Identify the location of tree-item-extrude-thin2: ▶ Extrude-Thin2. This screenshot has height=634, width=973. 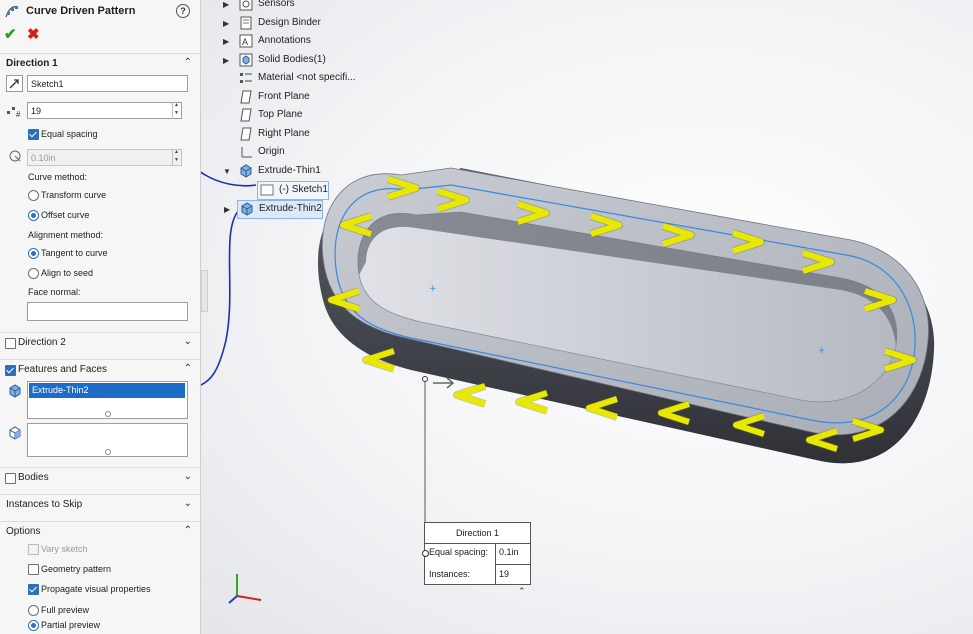
(273, 209).